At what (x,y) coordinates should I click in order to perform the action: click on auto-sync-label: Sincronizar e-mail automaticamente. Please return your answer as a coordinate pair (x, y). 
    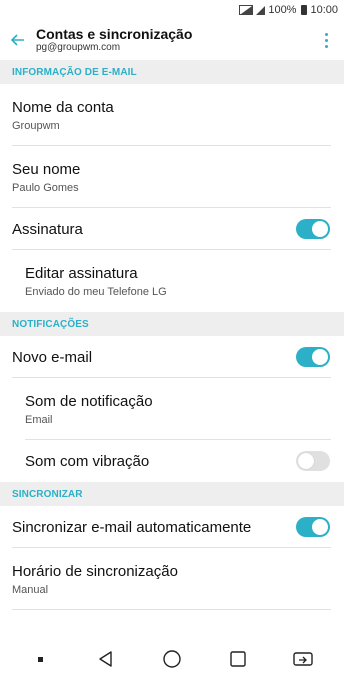
    Looking at the image, I should click on (132, 527).